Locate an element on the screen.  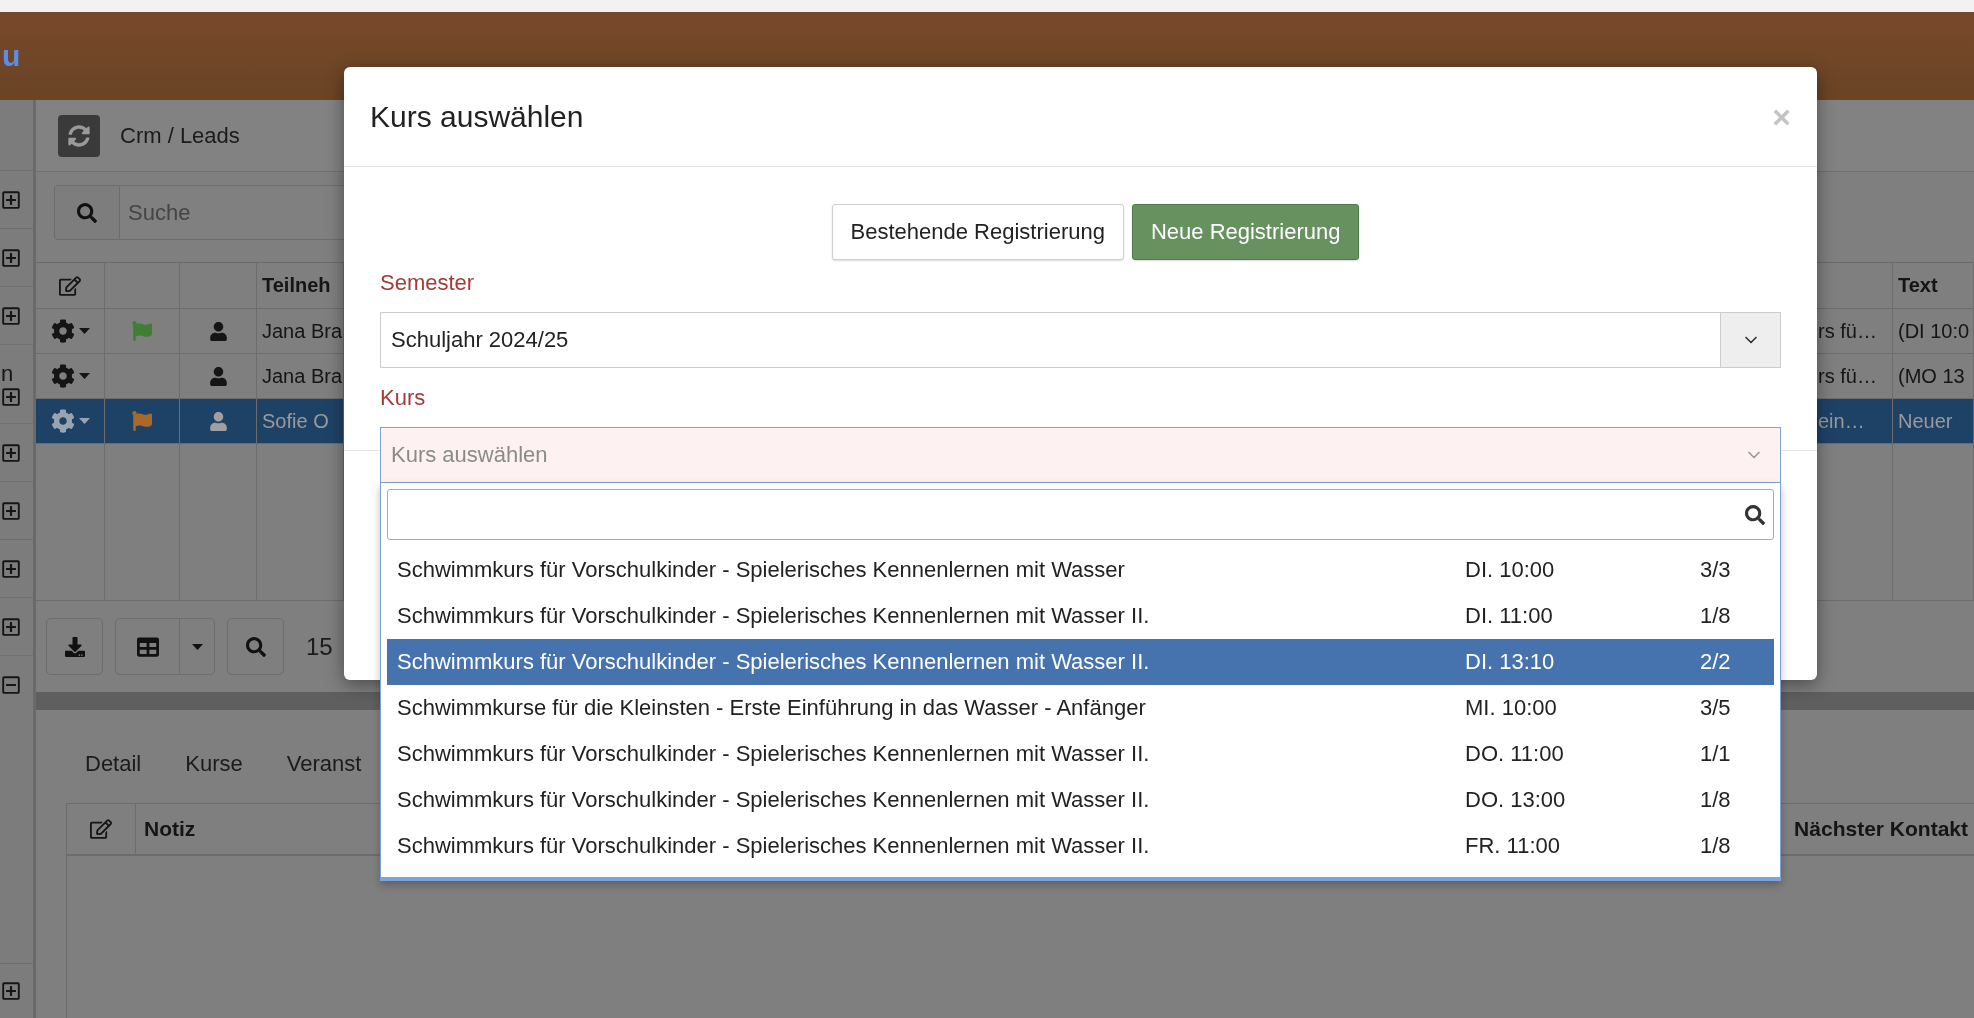
download-icon is located at coordinates (74, 646).